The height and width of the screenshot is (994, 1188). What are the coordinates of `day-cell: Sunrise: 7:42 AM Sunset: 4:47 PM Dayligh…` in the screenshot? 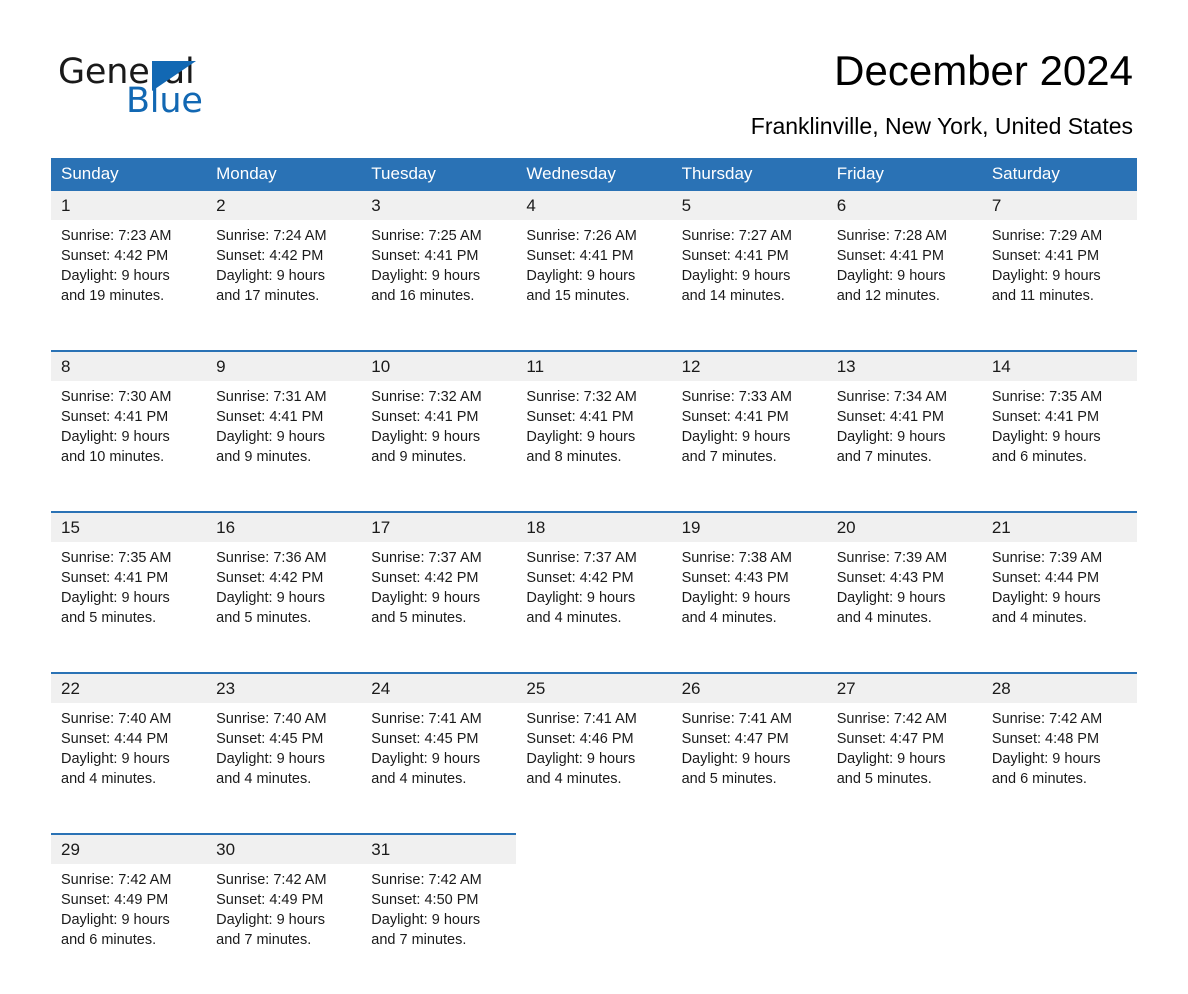 It's located at (904, 768).